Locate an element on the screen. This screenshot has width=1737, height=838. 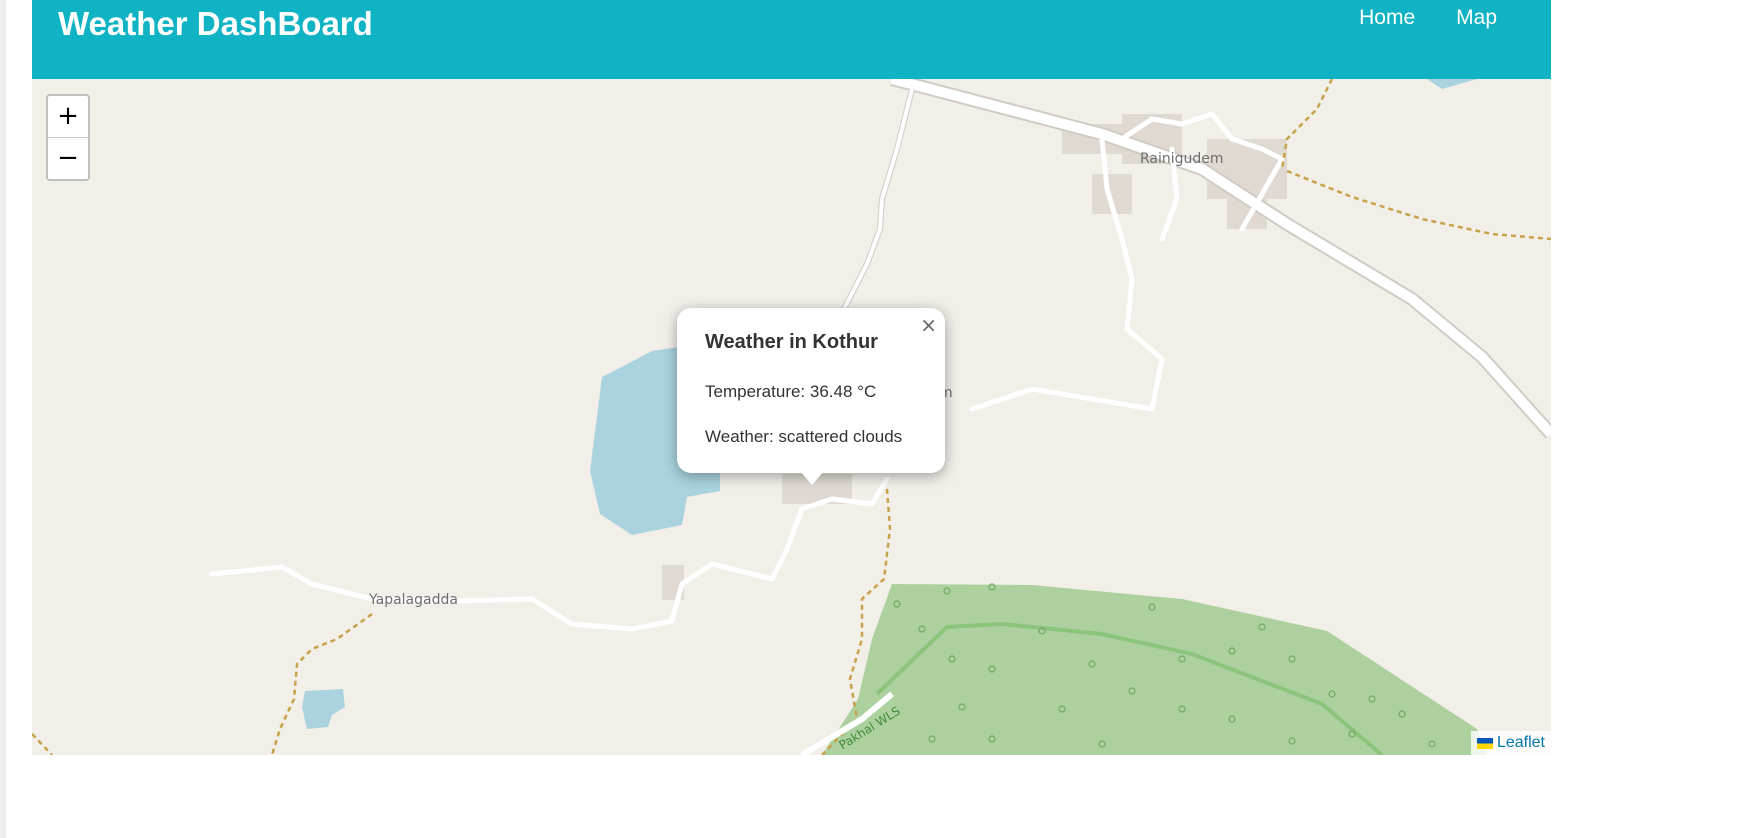
nav-links: Home Map is located at coordinates (1428, 18).